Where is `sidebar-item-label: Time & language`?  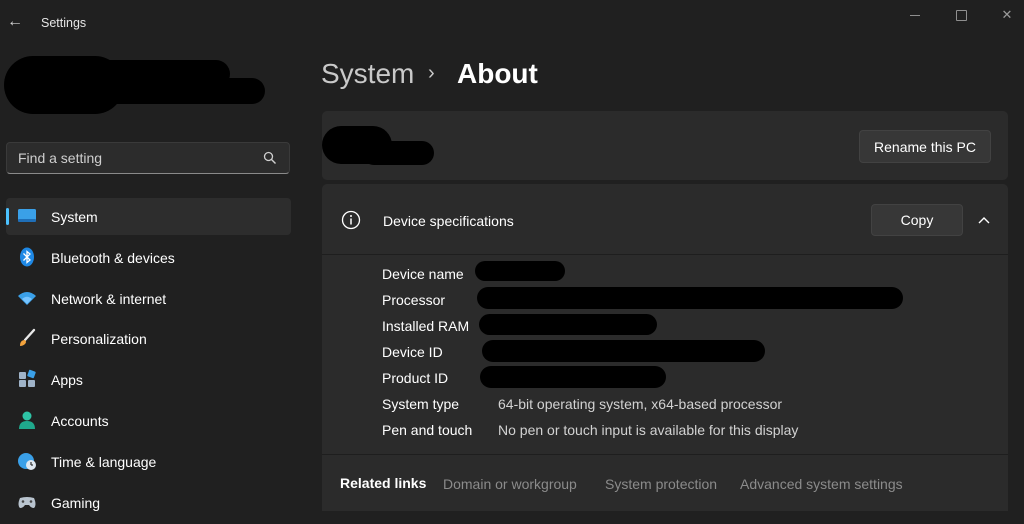 sidebar-item-label: Time & language is located at coordinates (104, 461).